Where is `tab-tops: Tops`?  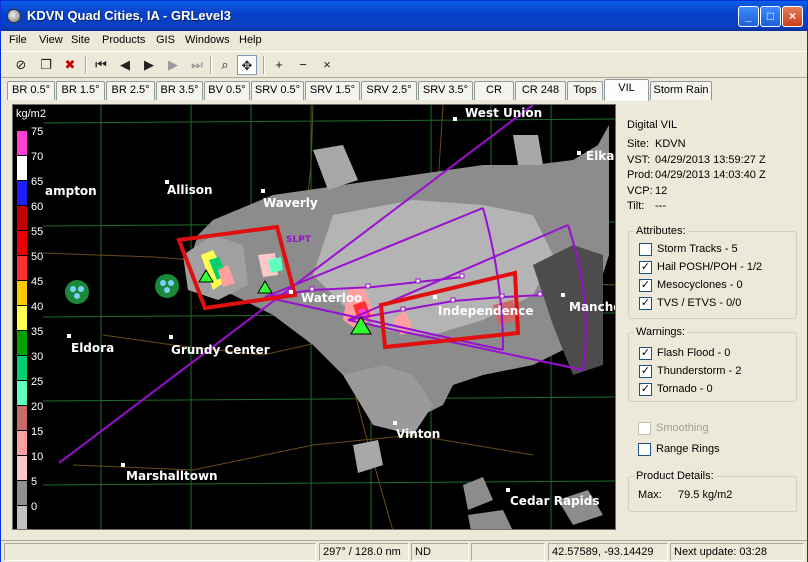
tab-tops: Tops is located at coordinates (585, 90).